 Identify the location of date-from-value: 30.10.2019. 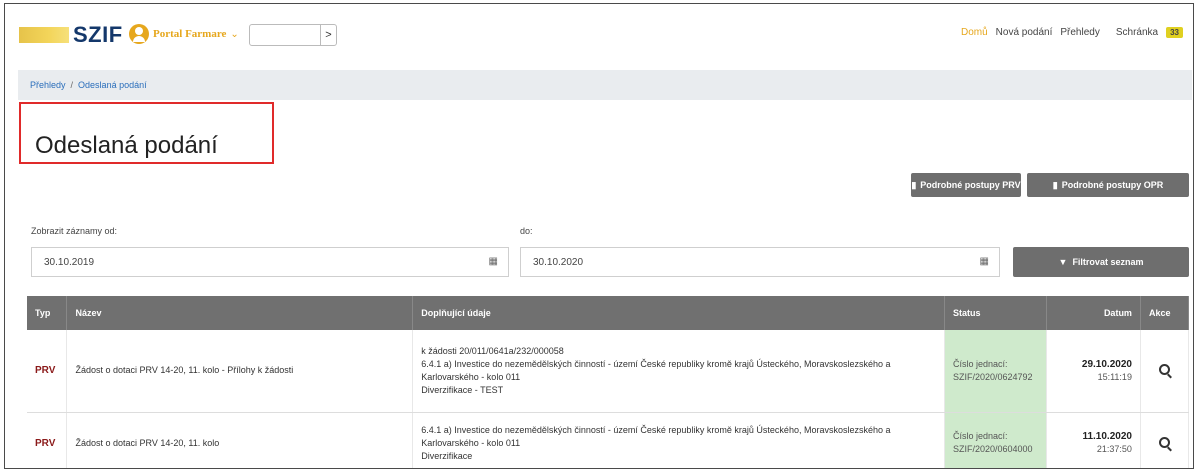
(69, 262).